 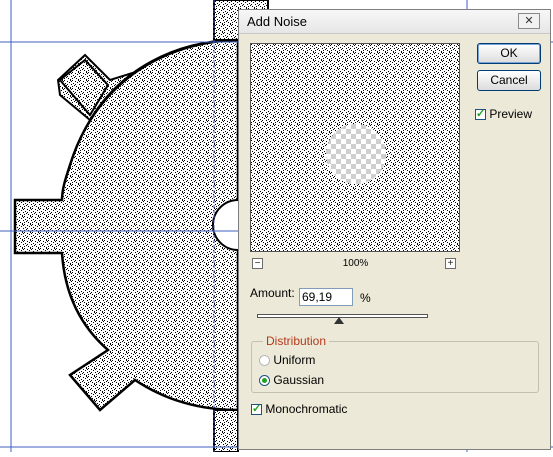 What do you see at coordinates (264, 381) in the screenshot?
I see `gaussian-radio` at bounding box center [264, 381].